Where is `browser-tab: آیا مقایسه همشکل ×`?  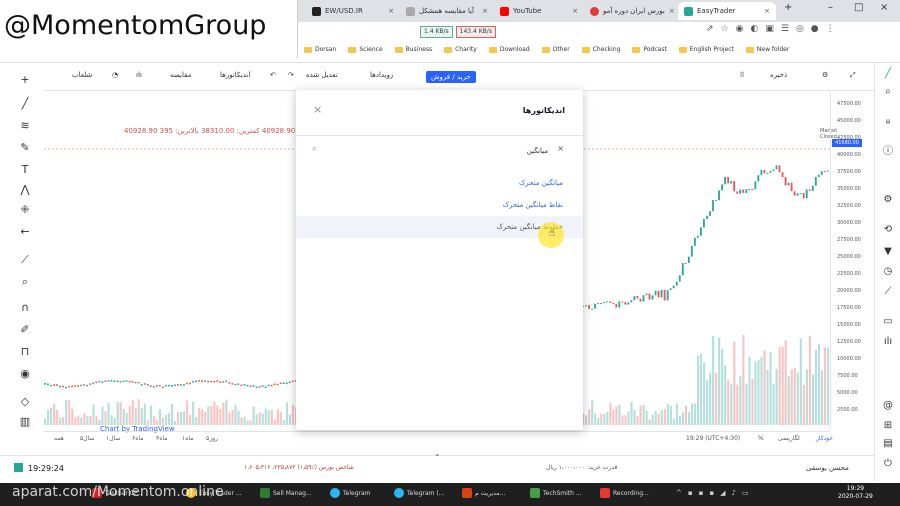
browser-tab: آیا مقایسه همشکل × is located at coordinates (447, 11).